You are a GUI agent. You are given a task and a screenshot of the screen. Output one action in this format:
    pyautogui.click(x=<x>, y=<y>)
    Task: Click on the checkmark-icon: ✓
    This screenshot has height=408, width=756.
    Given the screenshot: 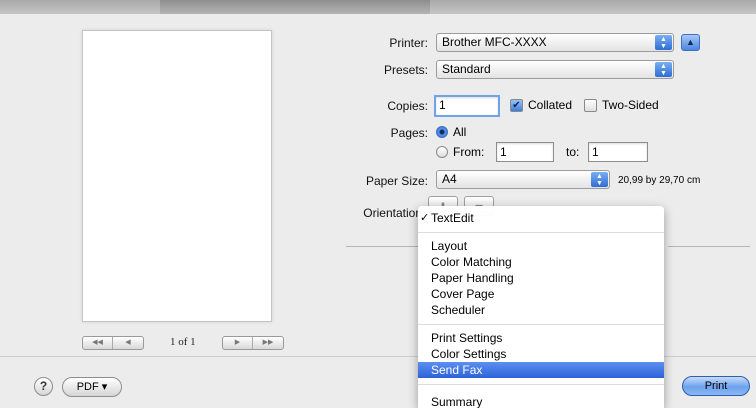 What is the action you would take?
    pyautogui.click(x=425, y=218)
    